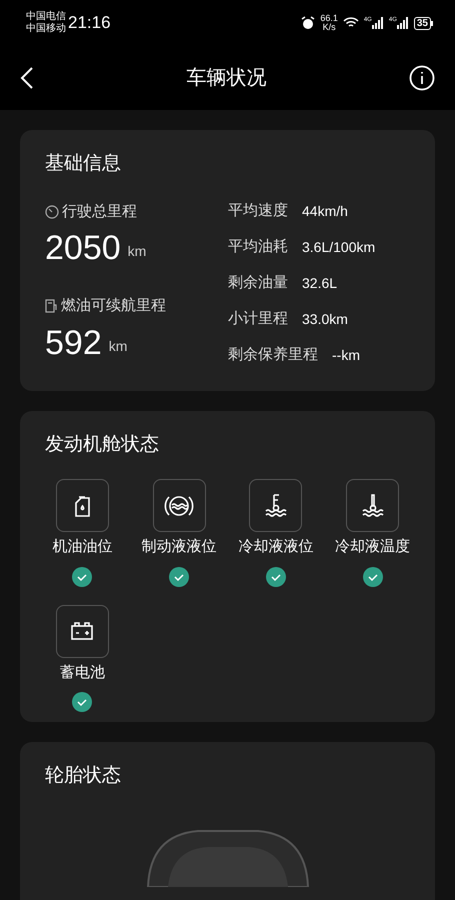 The image size is (455, 900). Describe the element at coordinates (258, 283) in the screenshot. I see `stat-label: 剩余油量` at that location.